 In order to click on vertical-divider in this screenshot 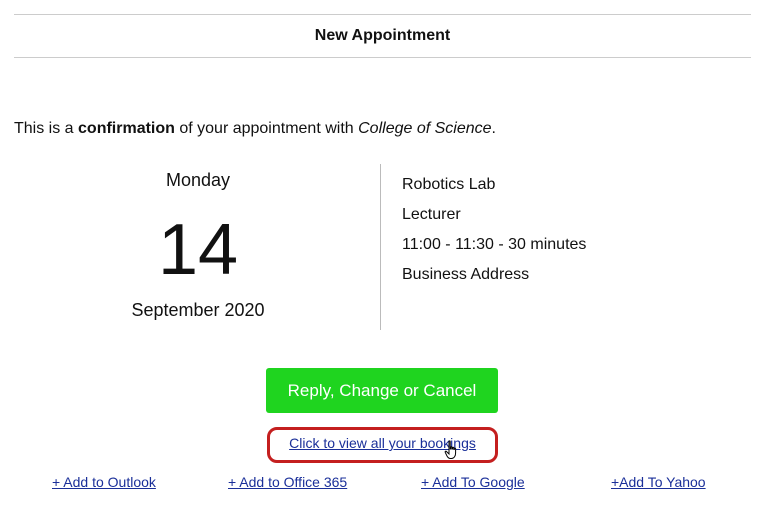, I will do `click(380, 247)`.